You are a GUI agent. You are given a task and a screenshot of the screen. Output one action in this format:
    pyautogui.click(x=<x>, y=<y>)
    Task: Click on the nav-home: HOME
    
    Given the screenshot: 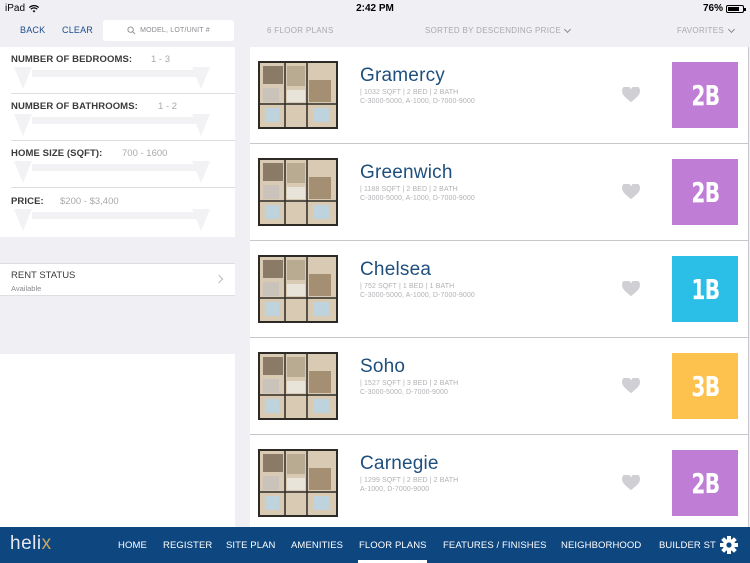 What is the action you would take?
    pyautogui.click(x=132, y=545)
    